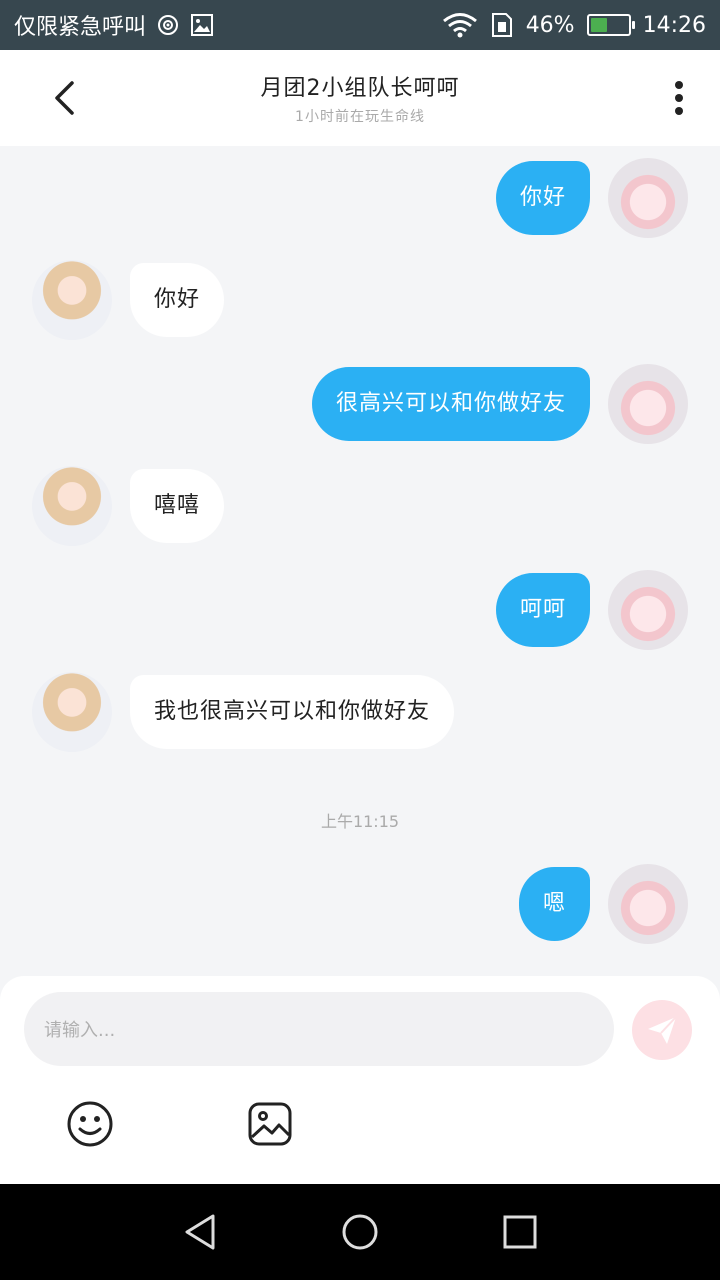  I want to click on message-bubble: 嘻嘻, so click(177, 506).